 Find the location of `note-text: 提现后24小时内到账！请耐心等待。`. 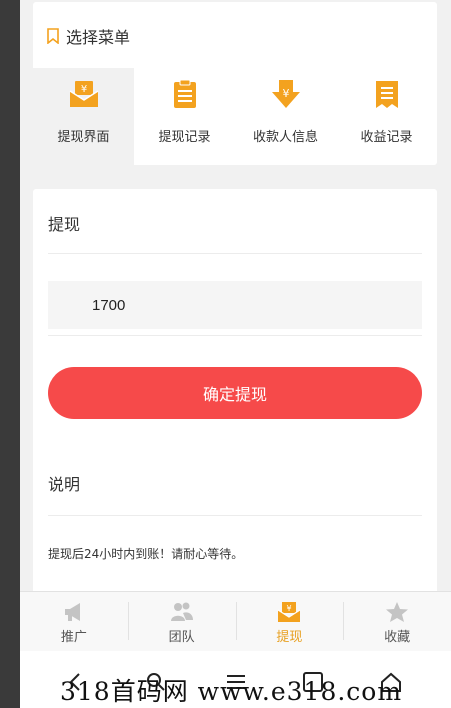

note-text: 提现后24小时内到账！请耐心等待。 is located at coordinates (146, 554).